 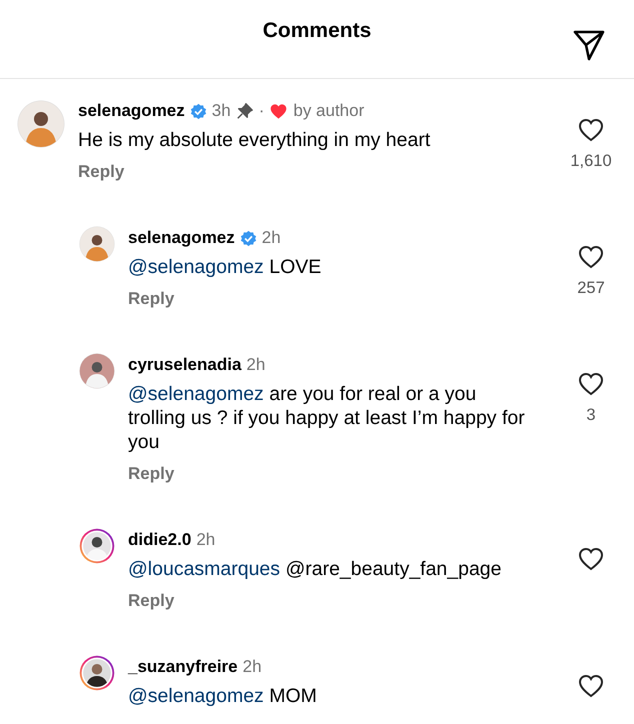 I want to click on mention-link: @loucasmarques, so click(x=204, y=569).